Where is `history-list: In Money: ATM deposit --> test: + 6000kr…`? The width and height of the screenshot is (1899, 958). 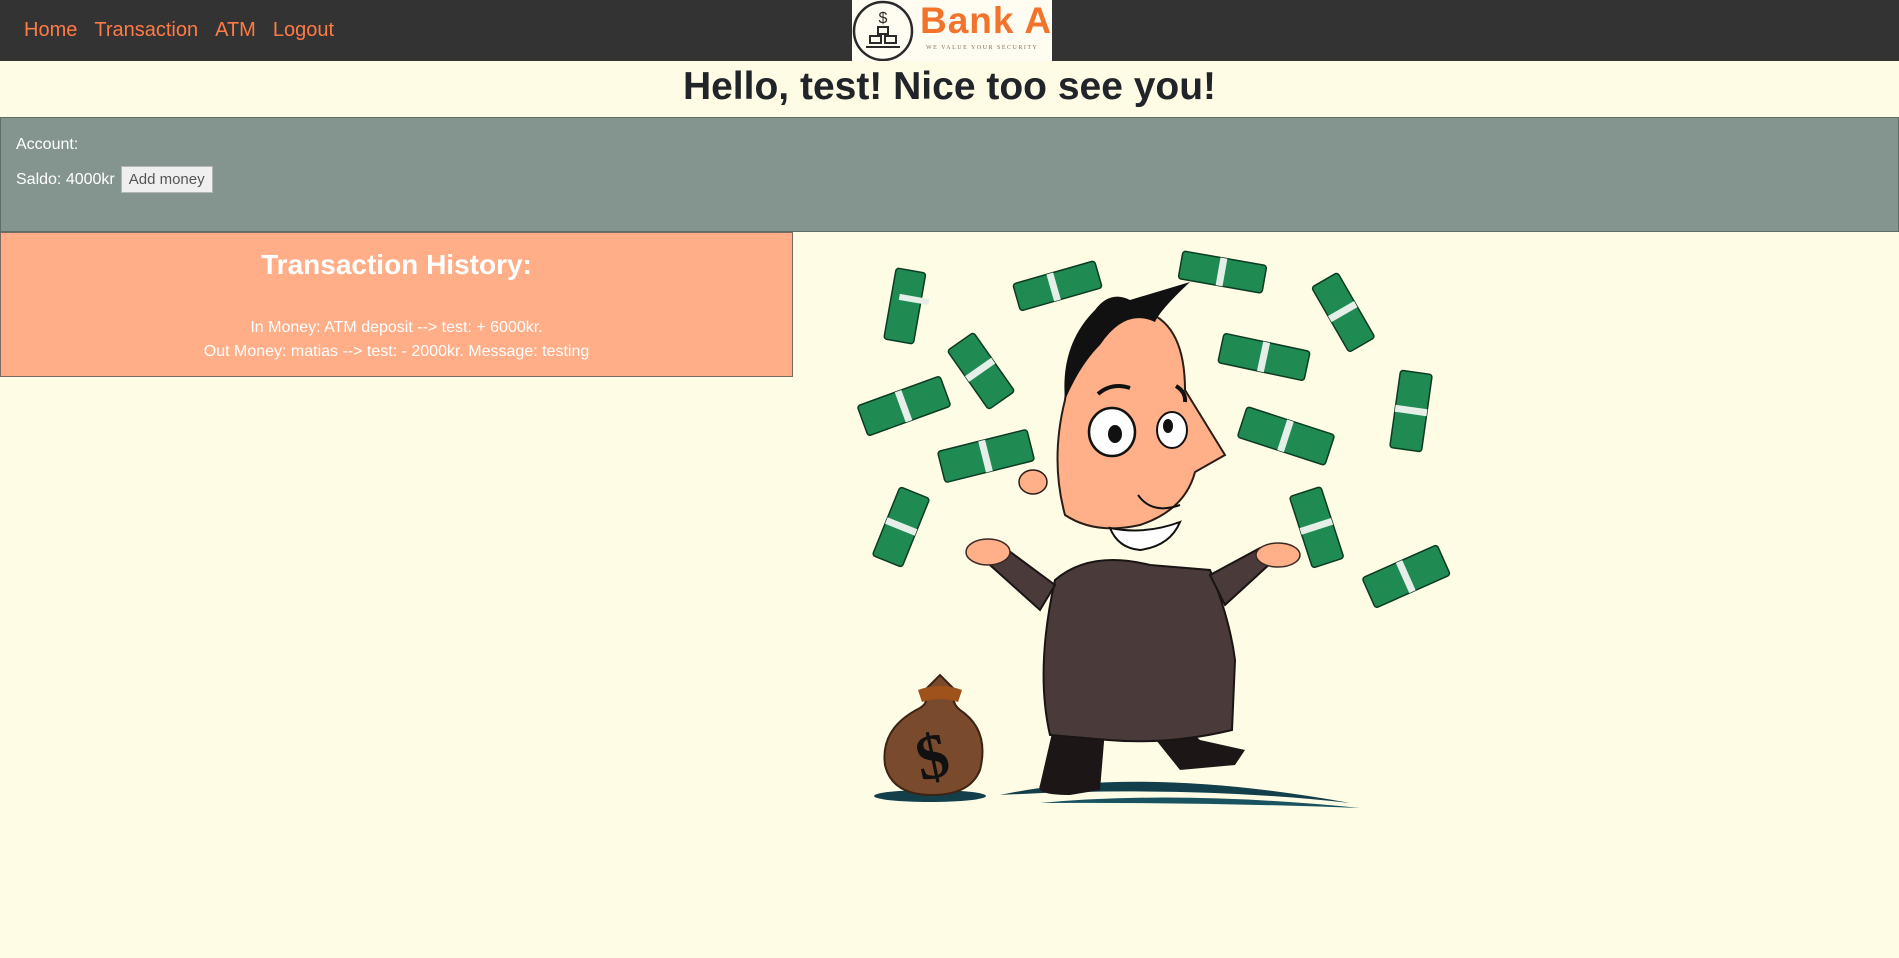
history-list: In Money: ATM deposit --> test: + 6000kr… is located at coordinates (396, 340).